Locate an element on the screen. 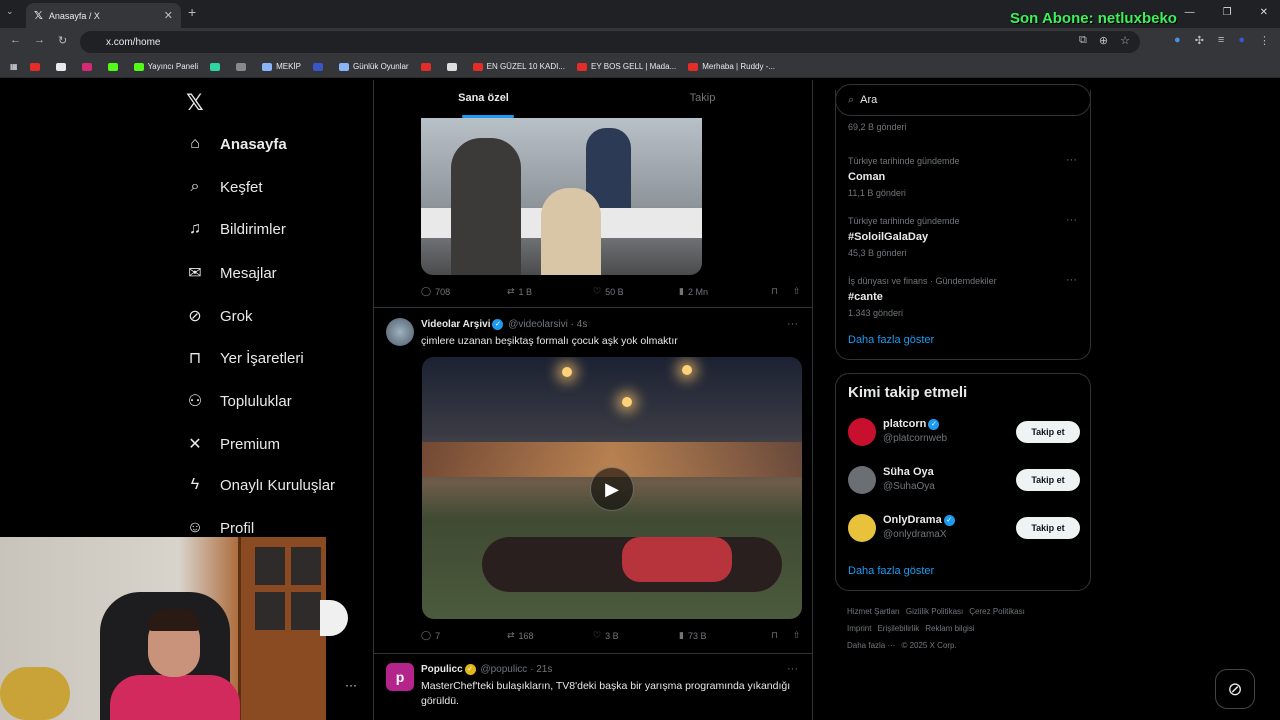 Image resolution: width=1280 pixels, height=720 pixels. suggestion-name: Süha Oya is located at coordinates (908, 472).